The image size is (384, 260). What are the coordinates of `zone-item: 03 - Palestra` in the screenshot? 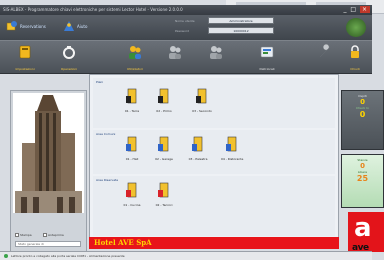 It's located at (198, 148).